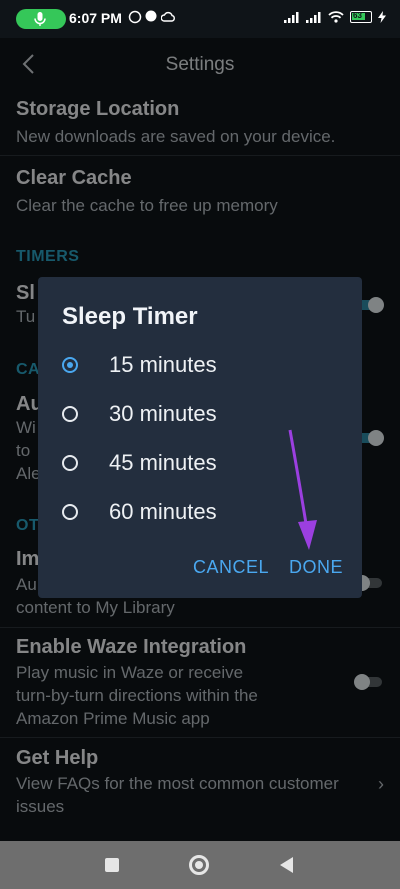 The width and height of the screenshot is (400, 889). What do you see at coordinates (357, 15) in the screenshot?
I see `battery-level: 63` at bounding box center [357, 15].